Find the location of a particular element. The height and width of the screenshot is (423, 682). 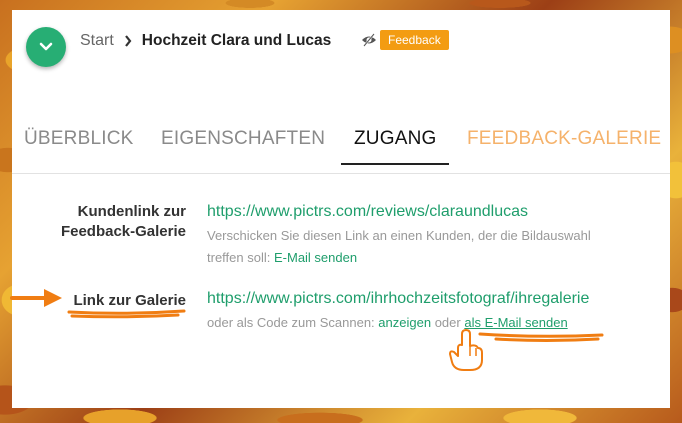

tab-divider is located at coordinates (341, 173).